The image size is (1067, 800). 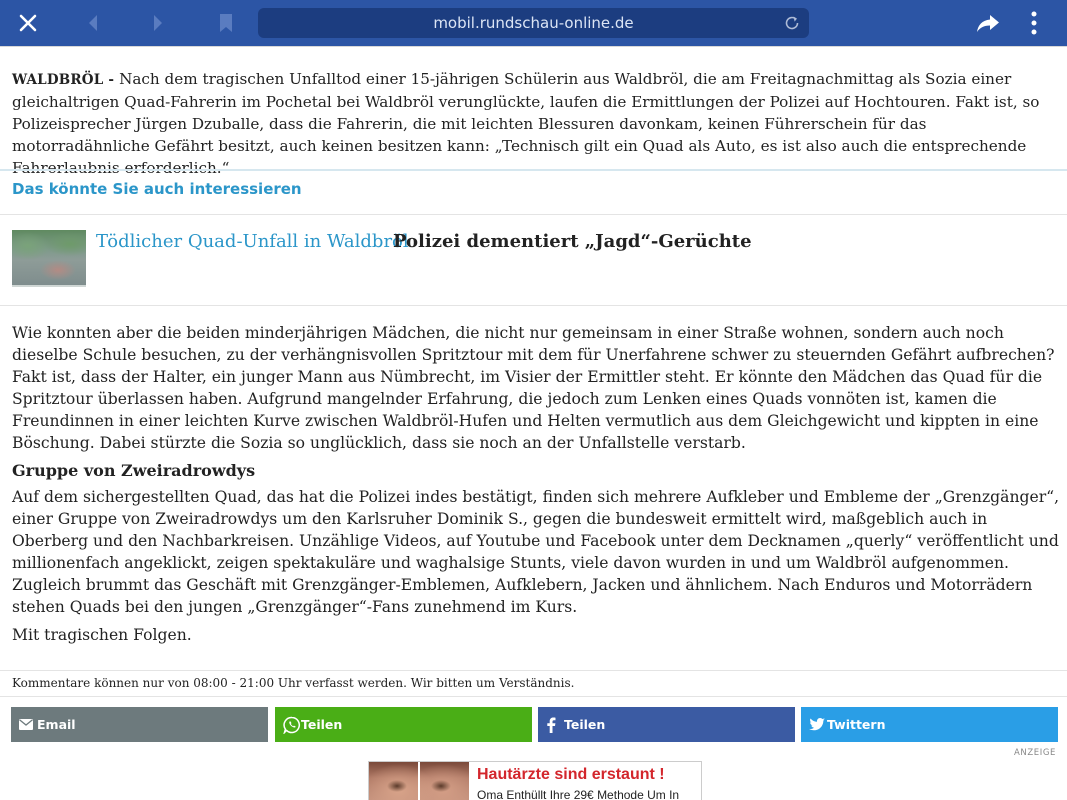 I want to click on close-icon, so click(x=28, y=23).